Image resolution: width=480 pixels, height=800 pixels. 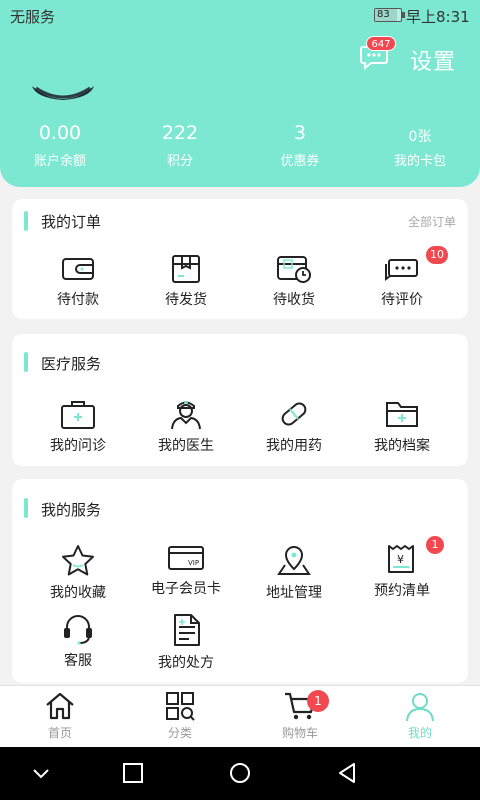 What do you see at coordinates (402, 414) in the screenshot?
I see `folder-icon` at bounding box center [402, 414].